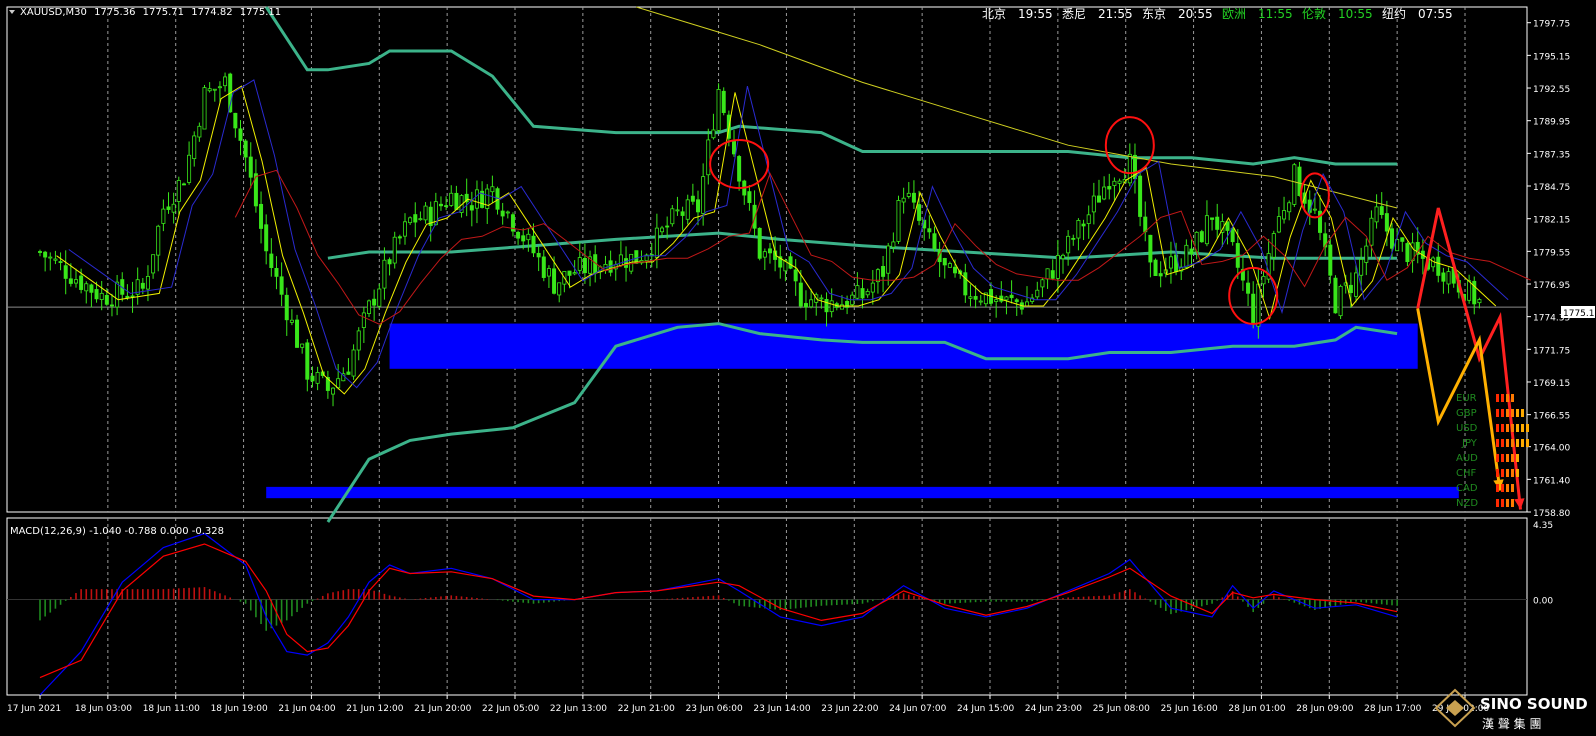 The height and width of the screenshot is (736, 1596). What do you see at coordinates (1534, 704) in the screenshot?
I see `logo-name: SINO SOUND` at bounding box center [1534, 704].